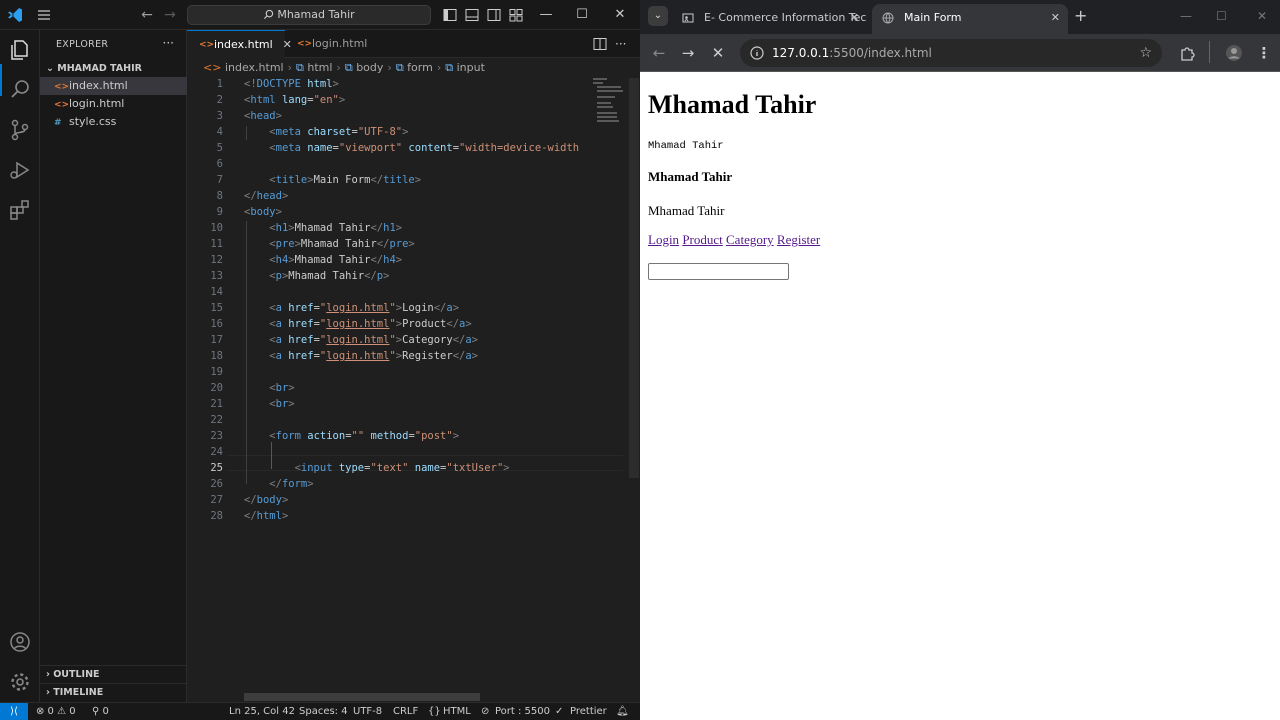 Image resolution: width=1280 pixels, height=720 pixels. What do you see at coordinates (20, 130) in the screenshot?
I see `source-control-icon` at bounding box center [20, 130].